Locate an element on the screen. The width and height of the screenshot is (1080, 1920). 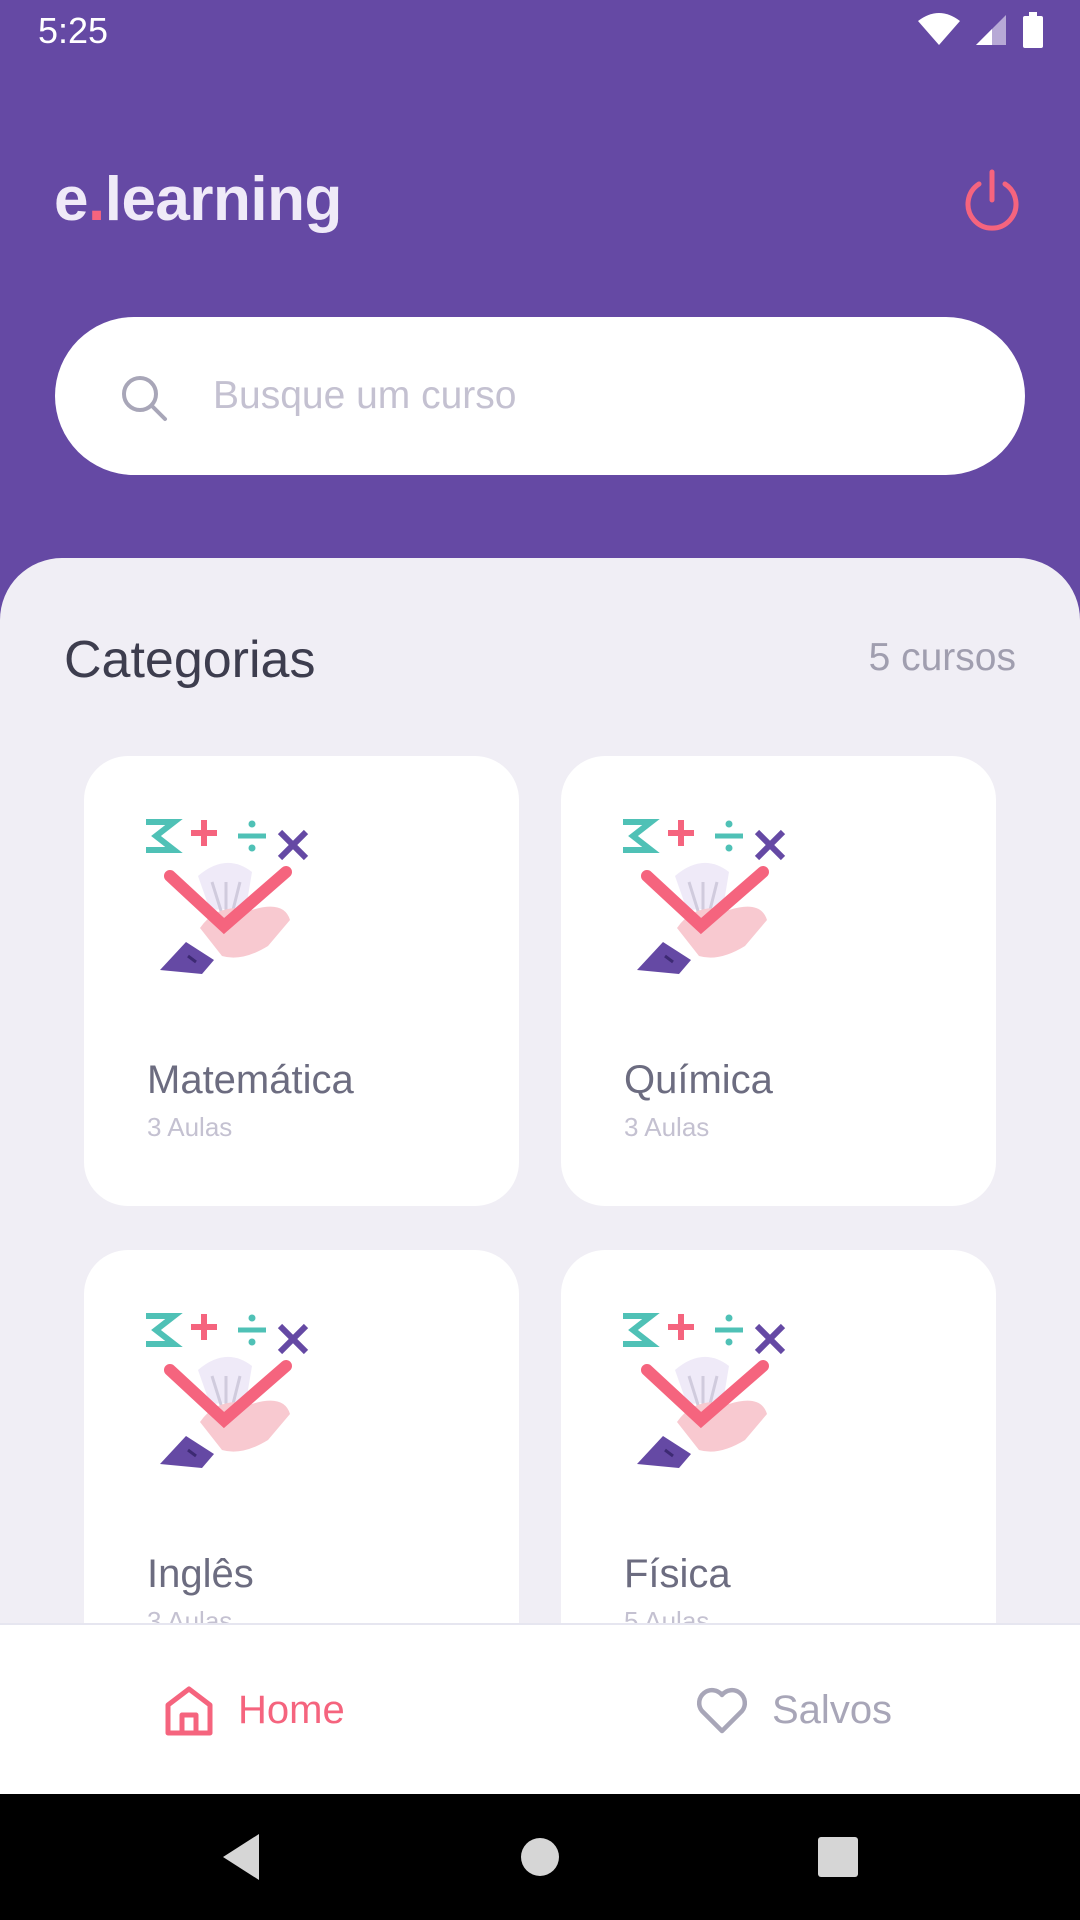
category-card-quimica: Química 3 Aulas is located at coordinates (778, 981).